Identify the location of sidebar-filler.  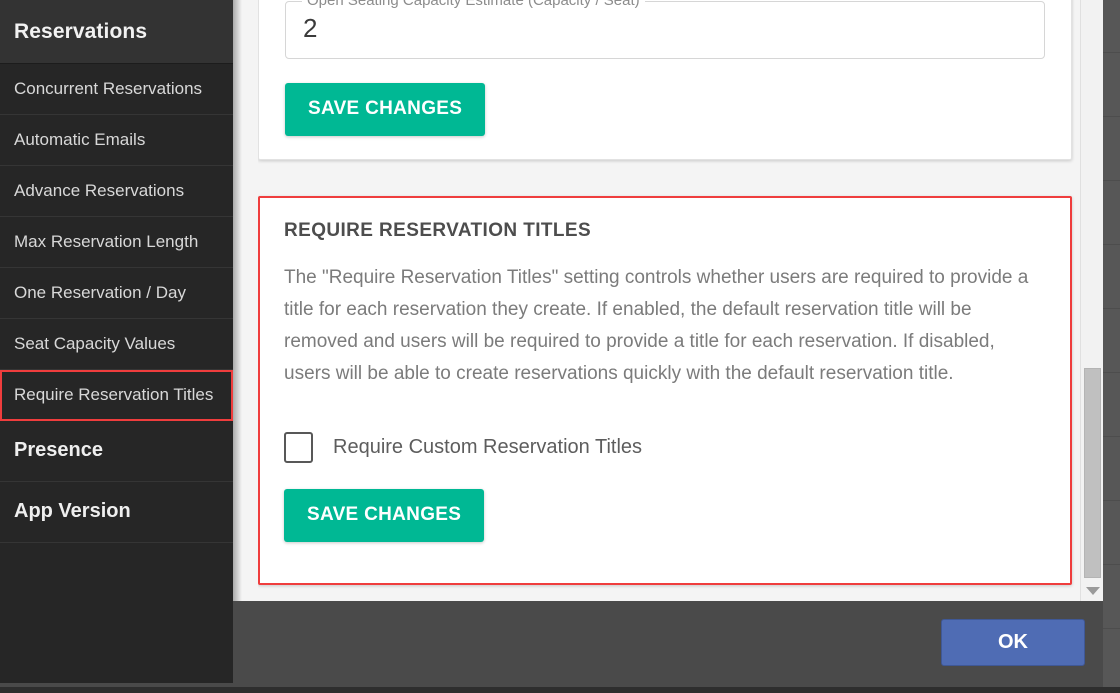
(116, 603).